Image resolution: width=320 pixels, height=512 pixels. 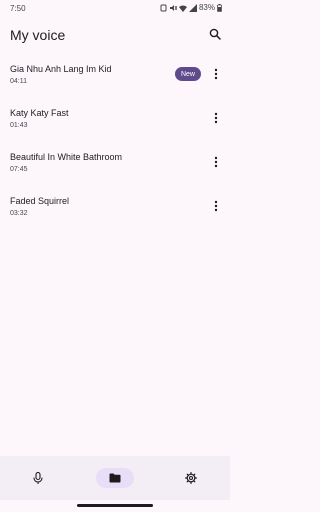 What do you see at coordinates (187, 74) in the screenshot?
I see `new-badge: New` at bounding box center [187, 74].